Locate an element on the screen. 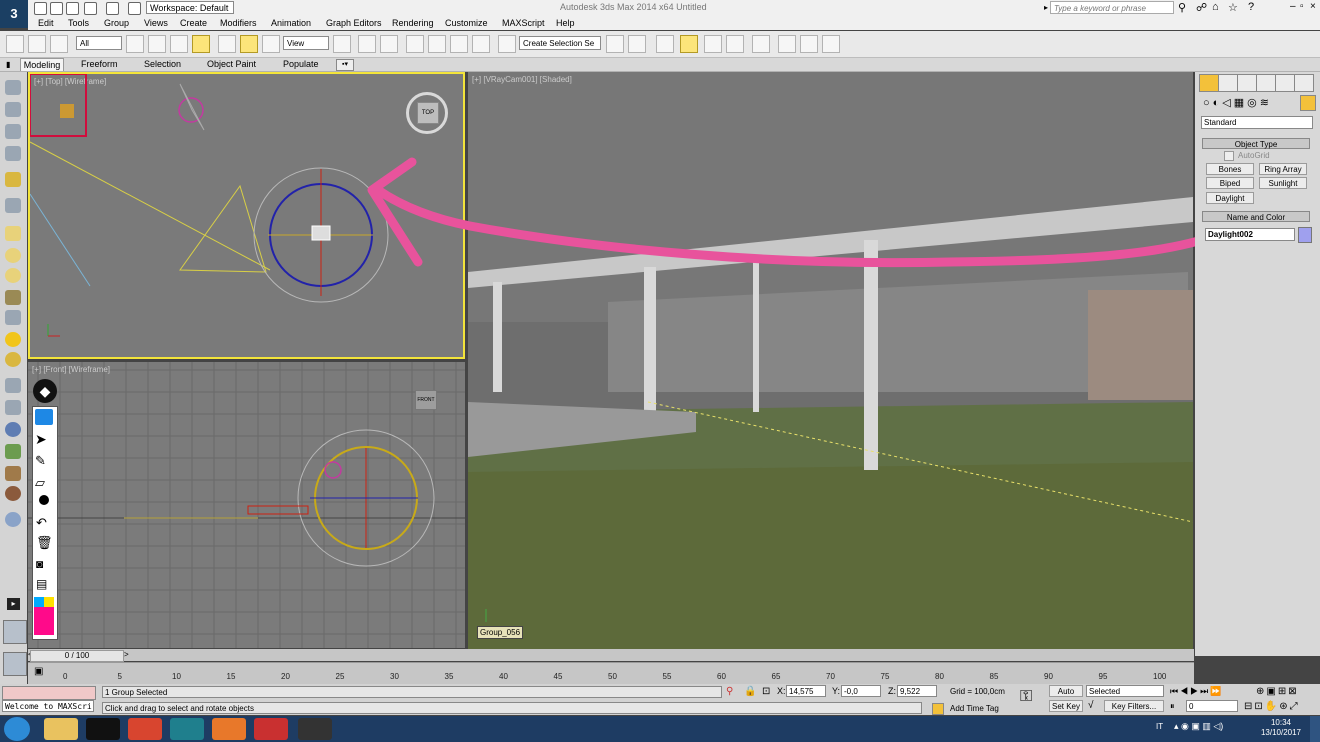  app-logo-button: 3 is located at coordinates (14, 14).